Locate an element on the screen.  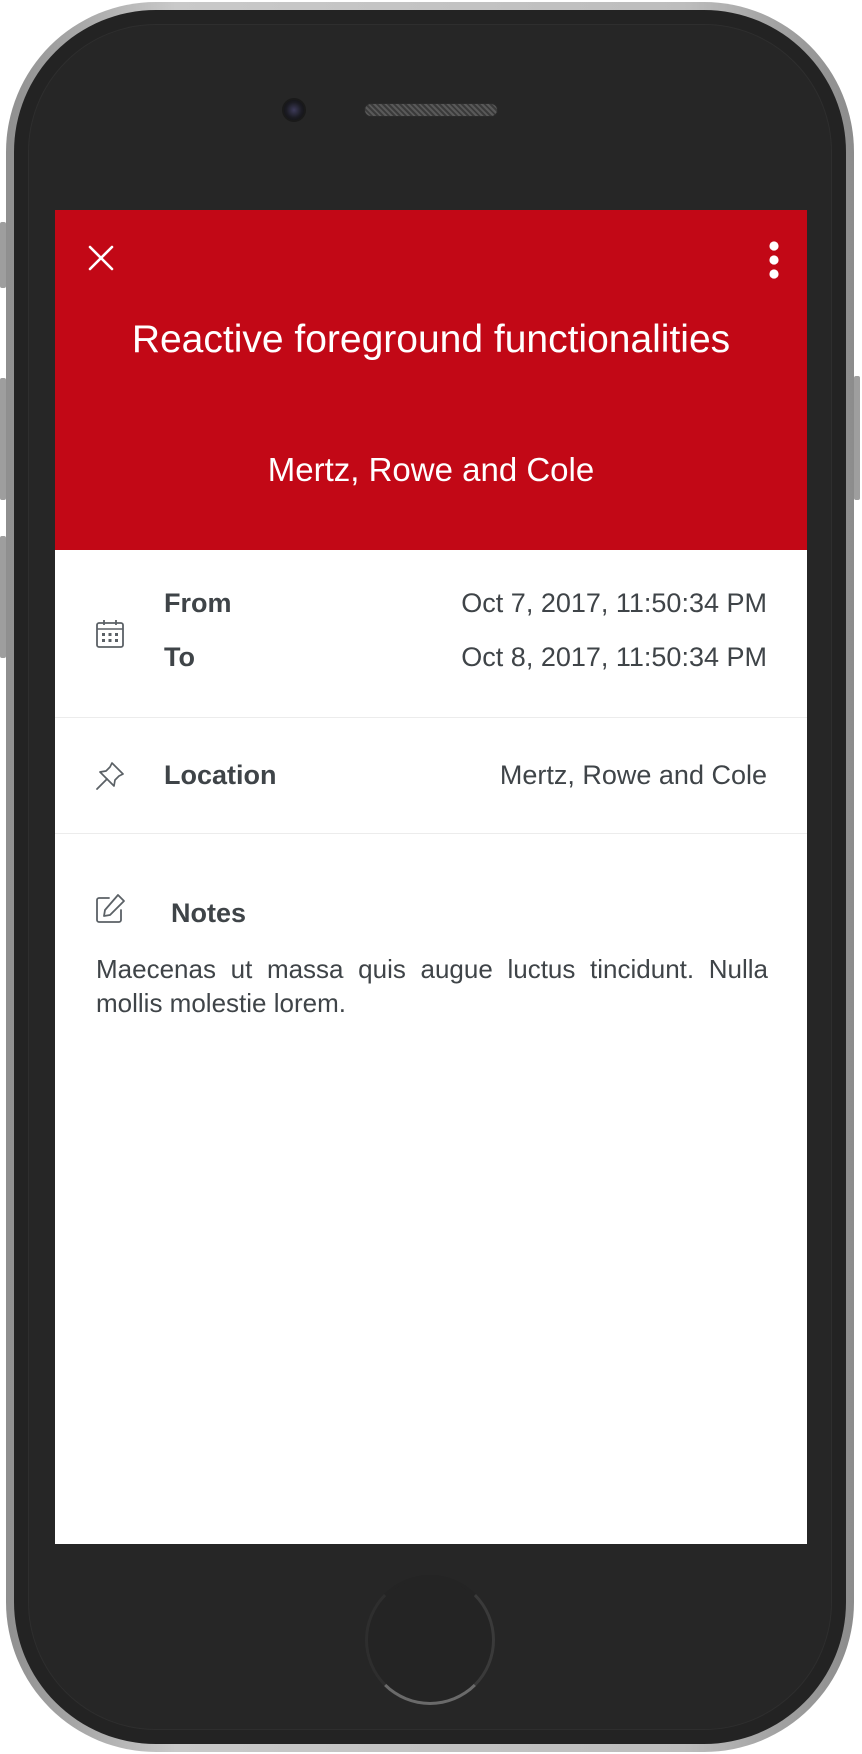
event-title: Reactive foreground functionalities is located at coordinates (431, 339).